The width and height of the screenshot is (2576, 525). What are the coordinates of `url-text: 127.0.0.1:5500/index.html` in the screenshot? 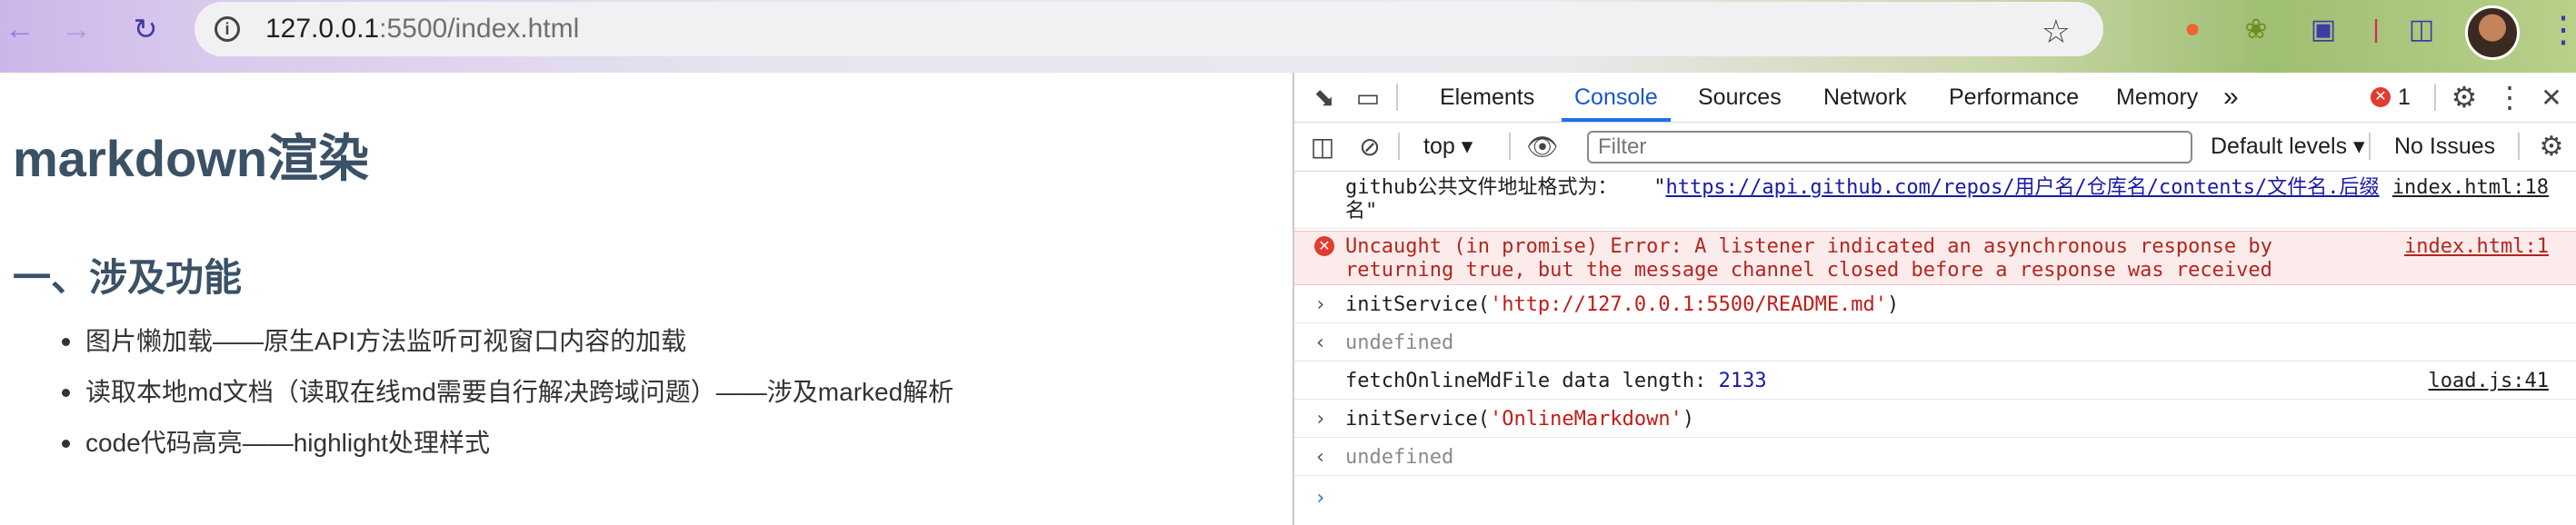 It's located at (422, 29).